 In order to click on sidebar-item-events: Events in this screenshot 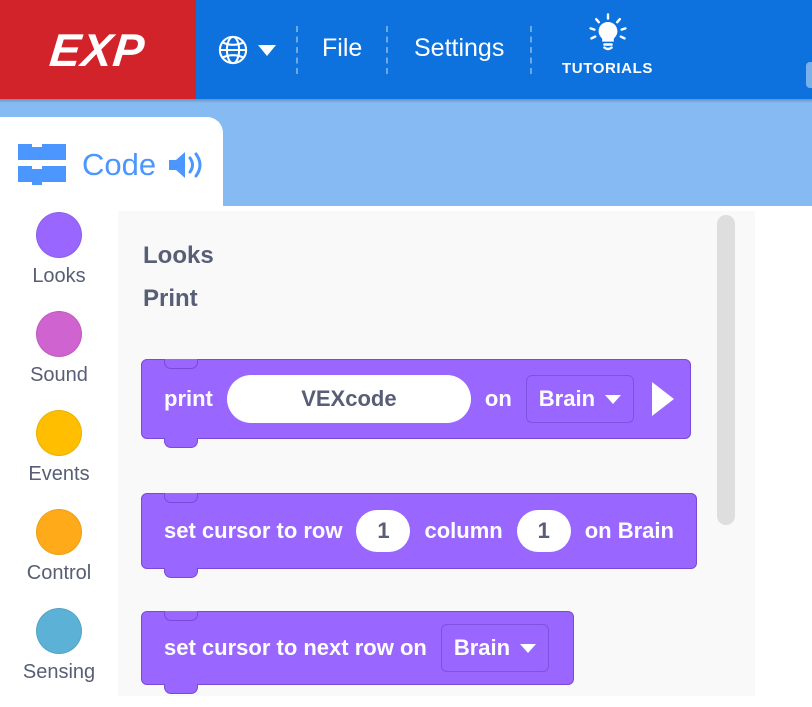, I will do `click(59, 459)`.